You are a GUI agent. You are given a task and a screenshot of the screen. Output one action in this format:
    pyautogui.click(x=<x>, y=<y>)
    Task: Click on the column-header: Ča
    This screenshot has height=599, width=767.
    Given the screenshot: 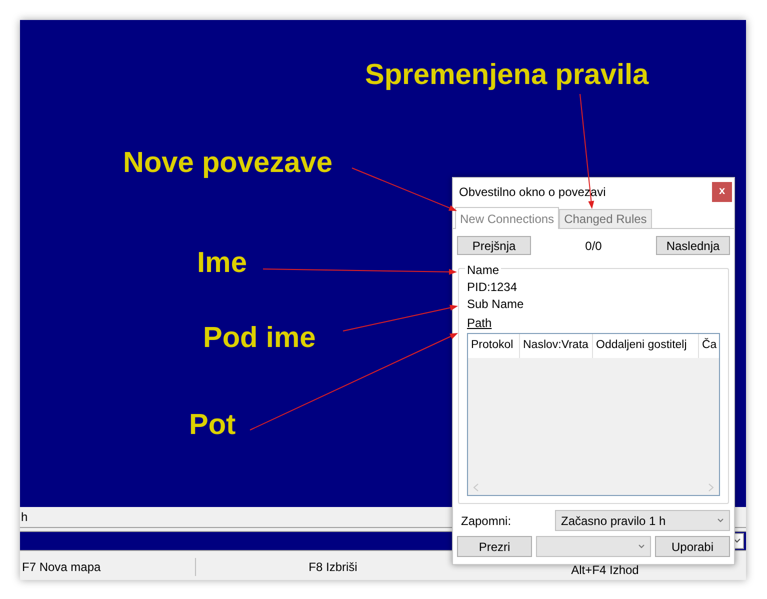 What is the action you would take?
    pyautogui.click(x=709, y=346)
    